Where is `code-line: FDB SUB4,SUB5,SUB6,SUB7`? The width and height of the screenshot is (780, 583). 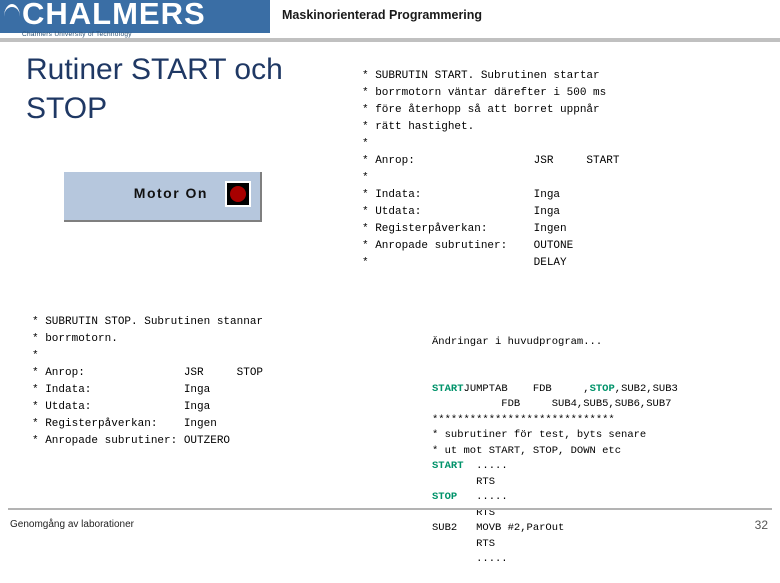 code-line: FDB SUB4,SUB5,SUB6,SUB7 is located at coordinates (555, 405).